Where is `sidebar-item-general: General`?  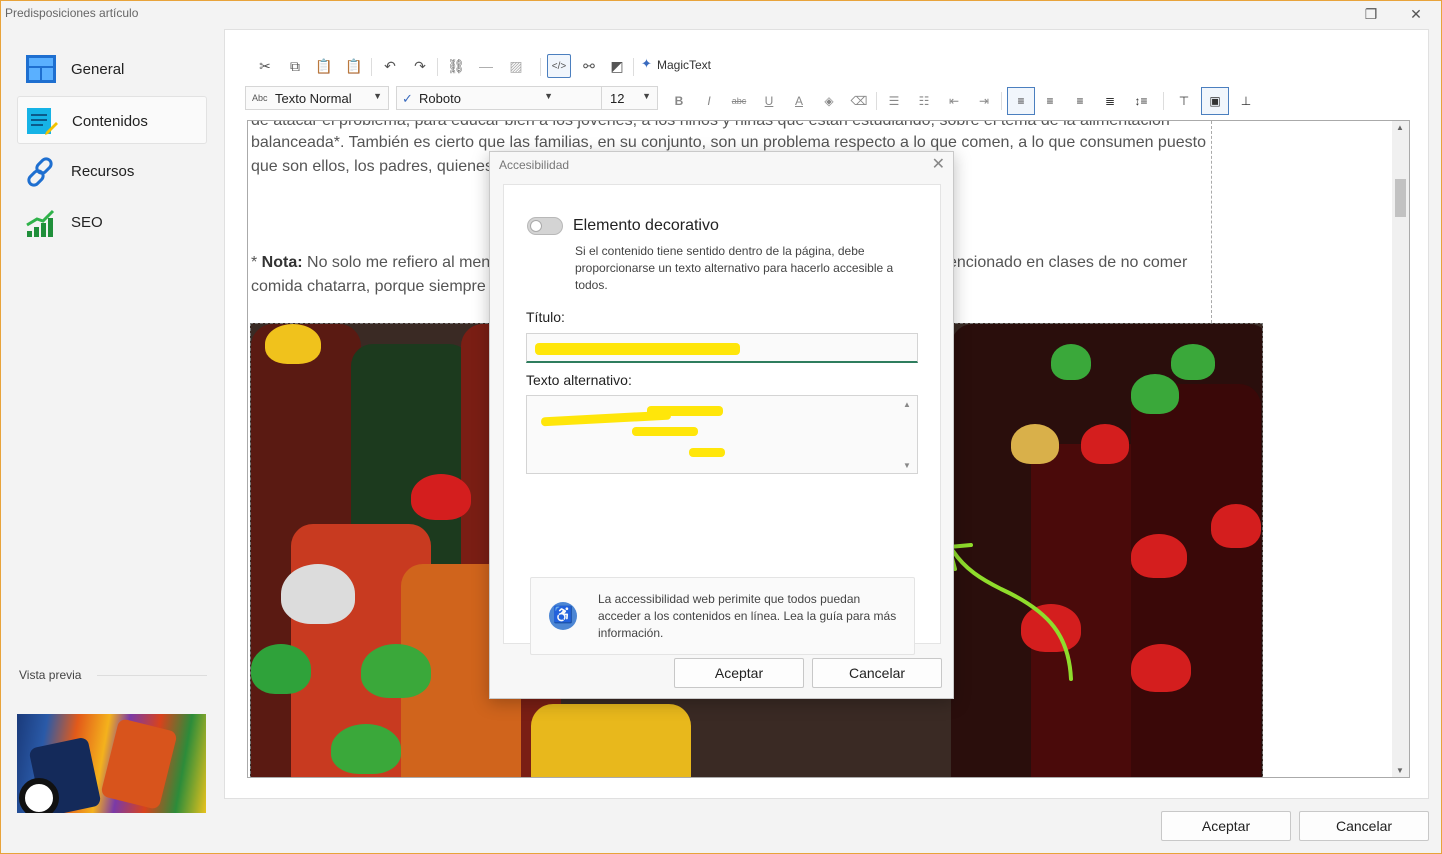 sidebar-item-general: General is located at coordinates (112, 69).